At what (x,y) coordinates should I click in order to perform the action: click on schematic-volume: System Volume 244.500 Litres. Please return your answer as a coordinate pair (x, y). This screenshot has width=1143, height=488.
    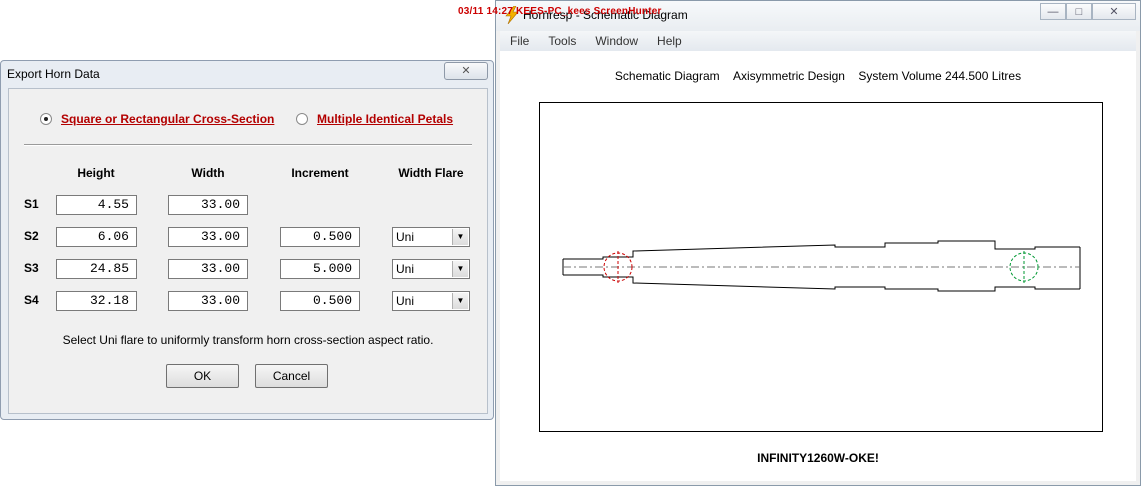
    Looking at the image, I should click on (940, 76).